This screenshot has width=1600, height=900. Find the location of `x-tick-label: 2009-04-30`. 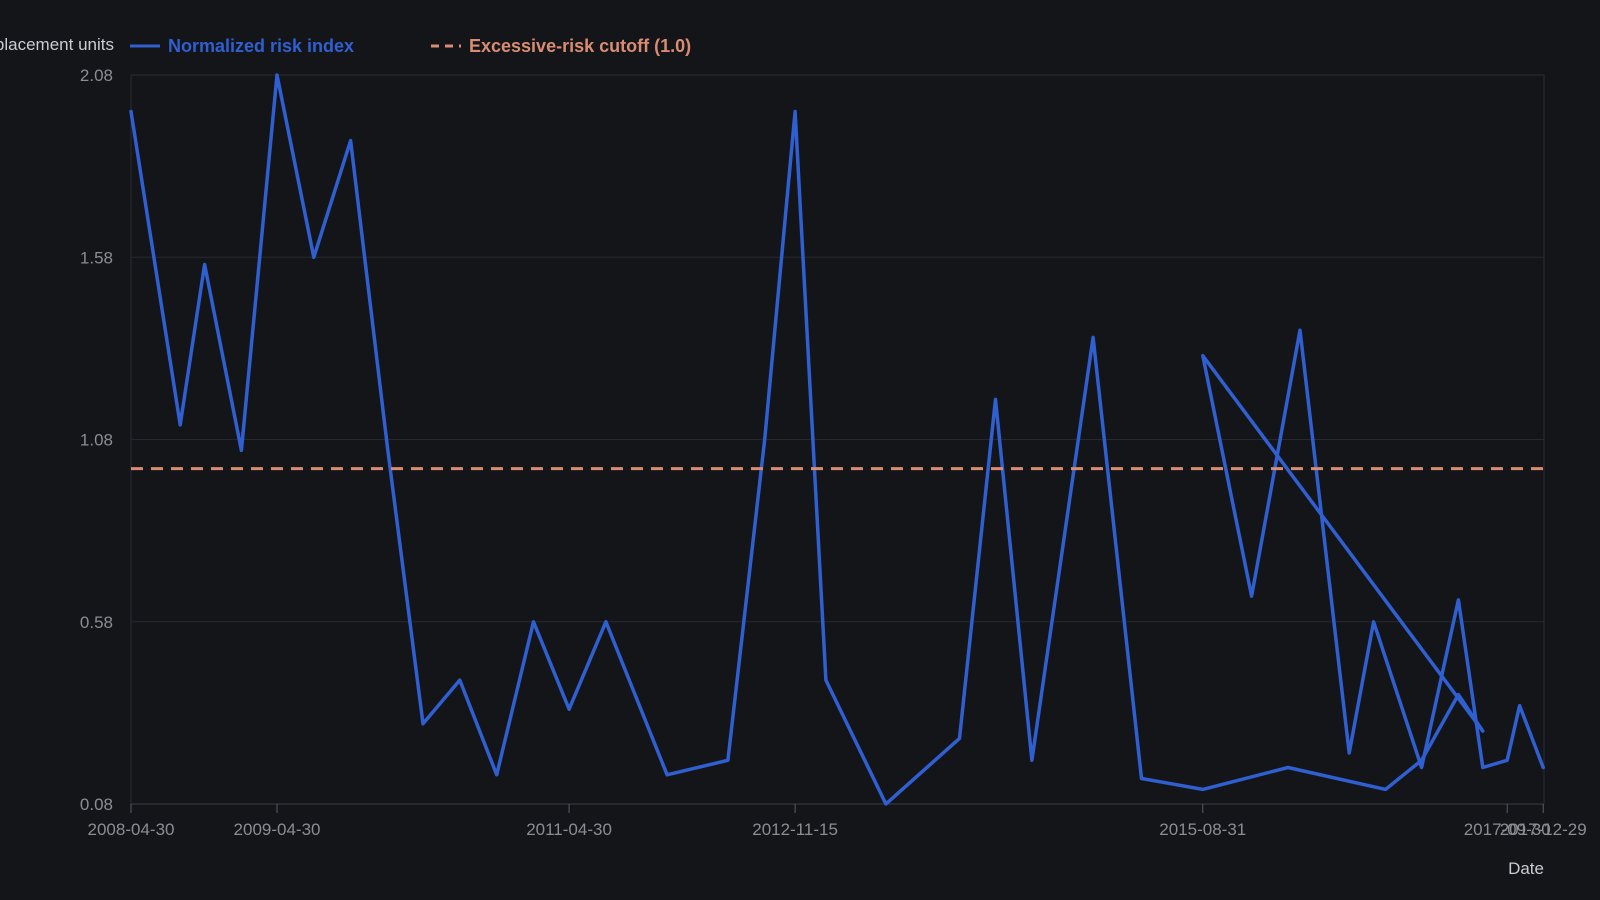

x-tick-label: 2009-04-30 is located at coordinates (277, 829).